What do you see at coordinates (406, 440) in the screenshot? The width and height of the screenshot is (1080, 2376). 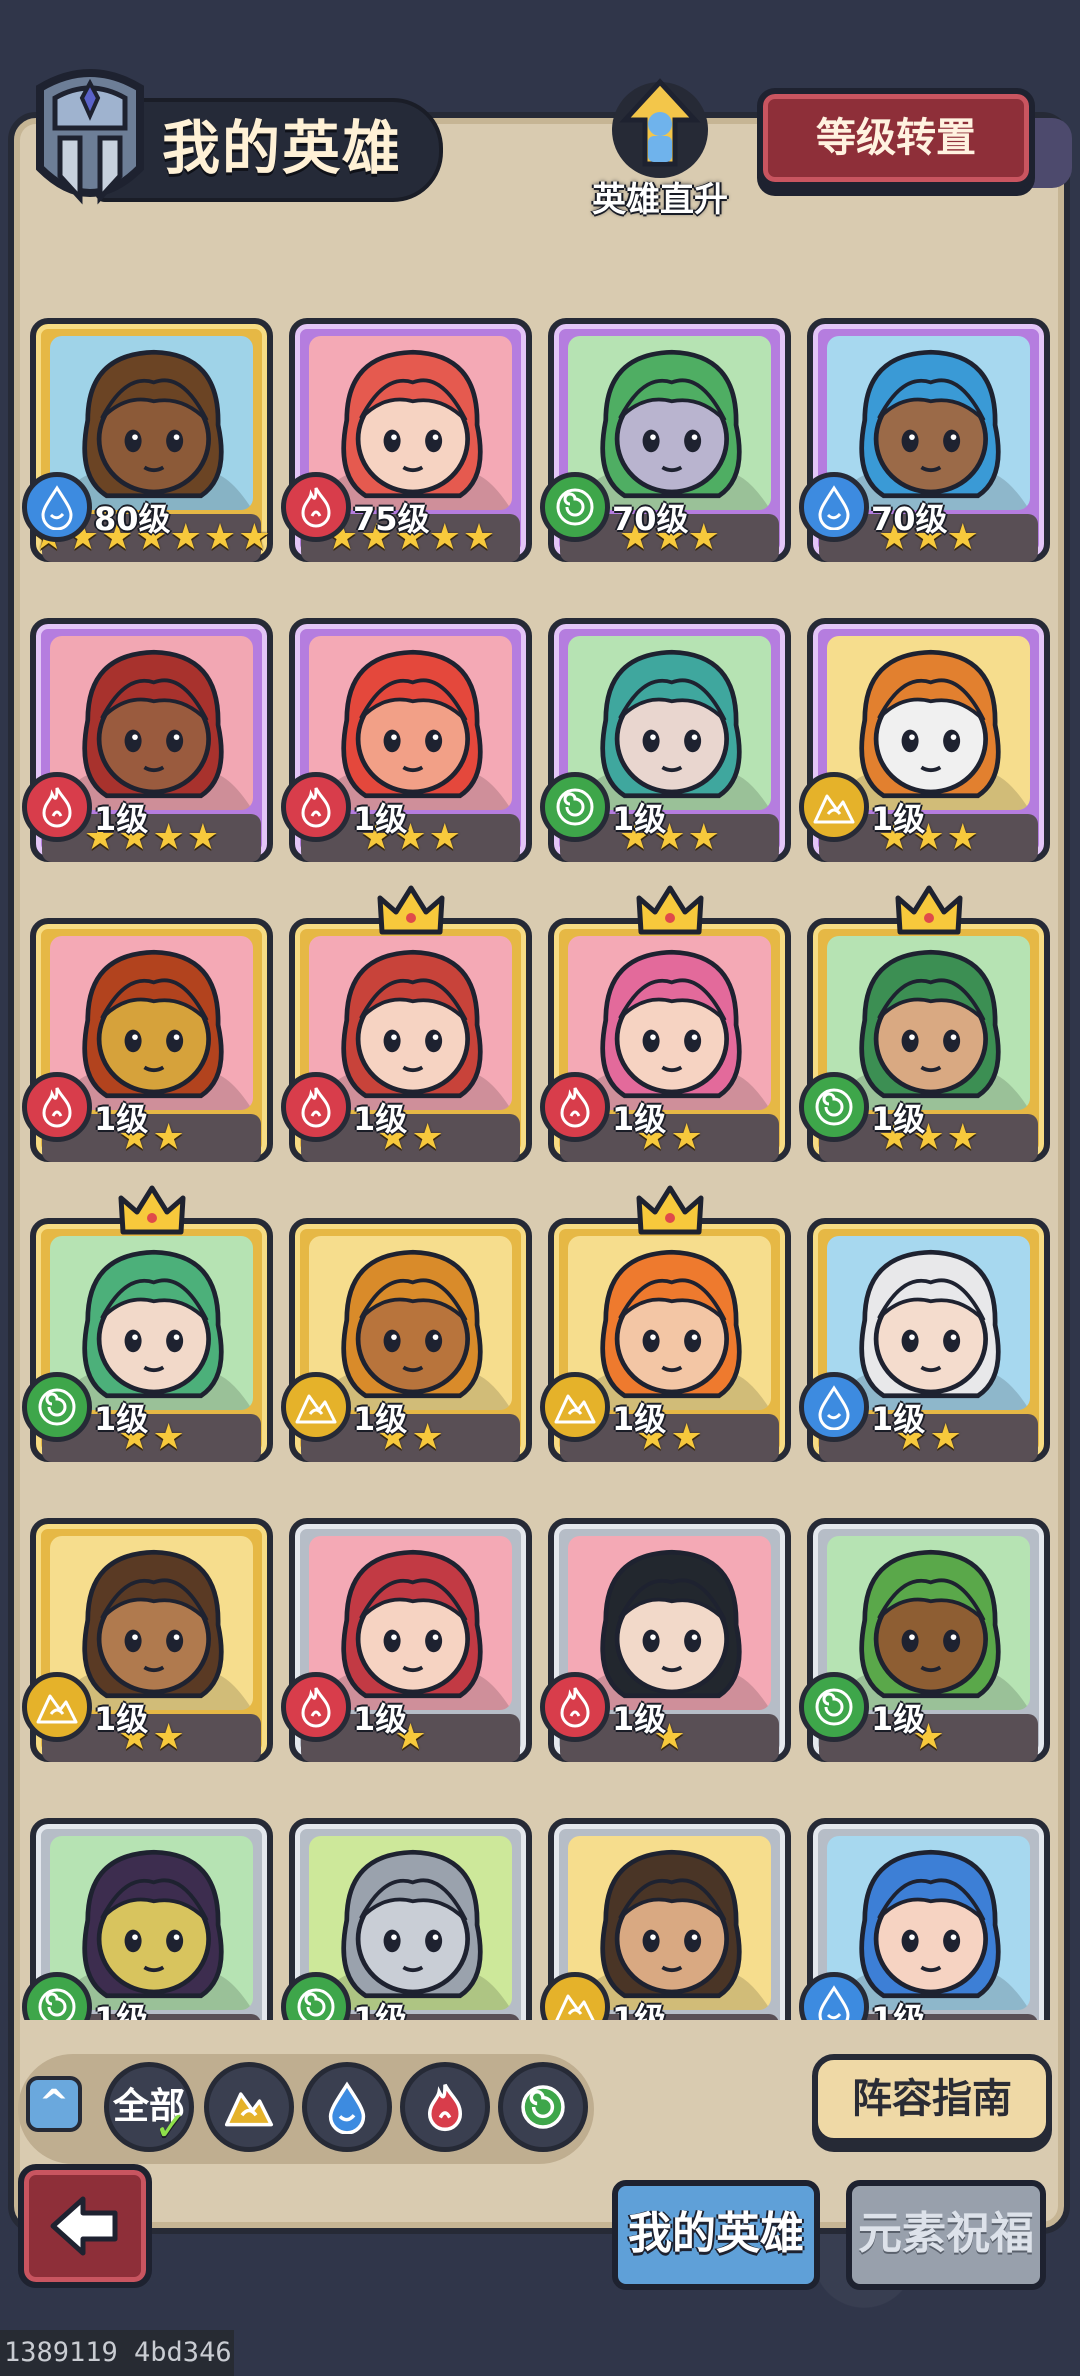 I see `hero-card: ★ ★ ★ ★ ★ 75级` at bounding box center [406, 440].